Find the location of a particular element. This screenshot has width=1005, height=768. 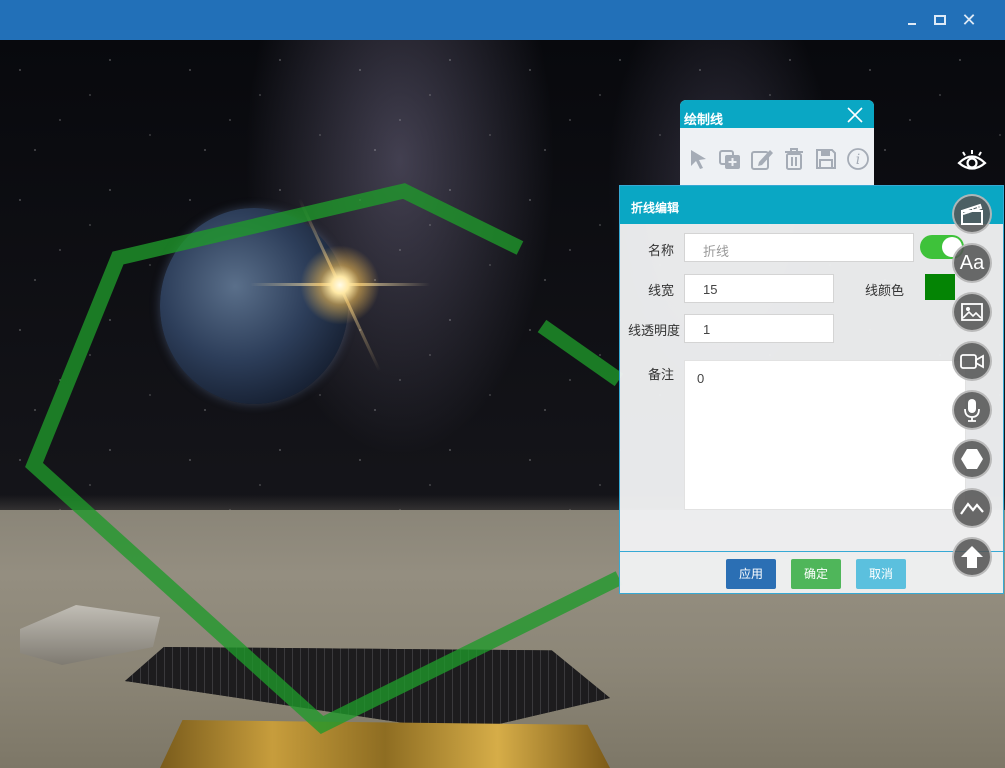

hexagon-icon is located at coordinates (972, 459).